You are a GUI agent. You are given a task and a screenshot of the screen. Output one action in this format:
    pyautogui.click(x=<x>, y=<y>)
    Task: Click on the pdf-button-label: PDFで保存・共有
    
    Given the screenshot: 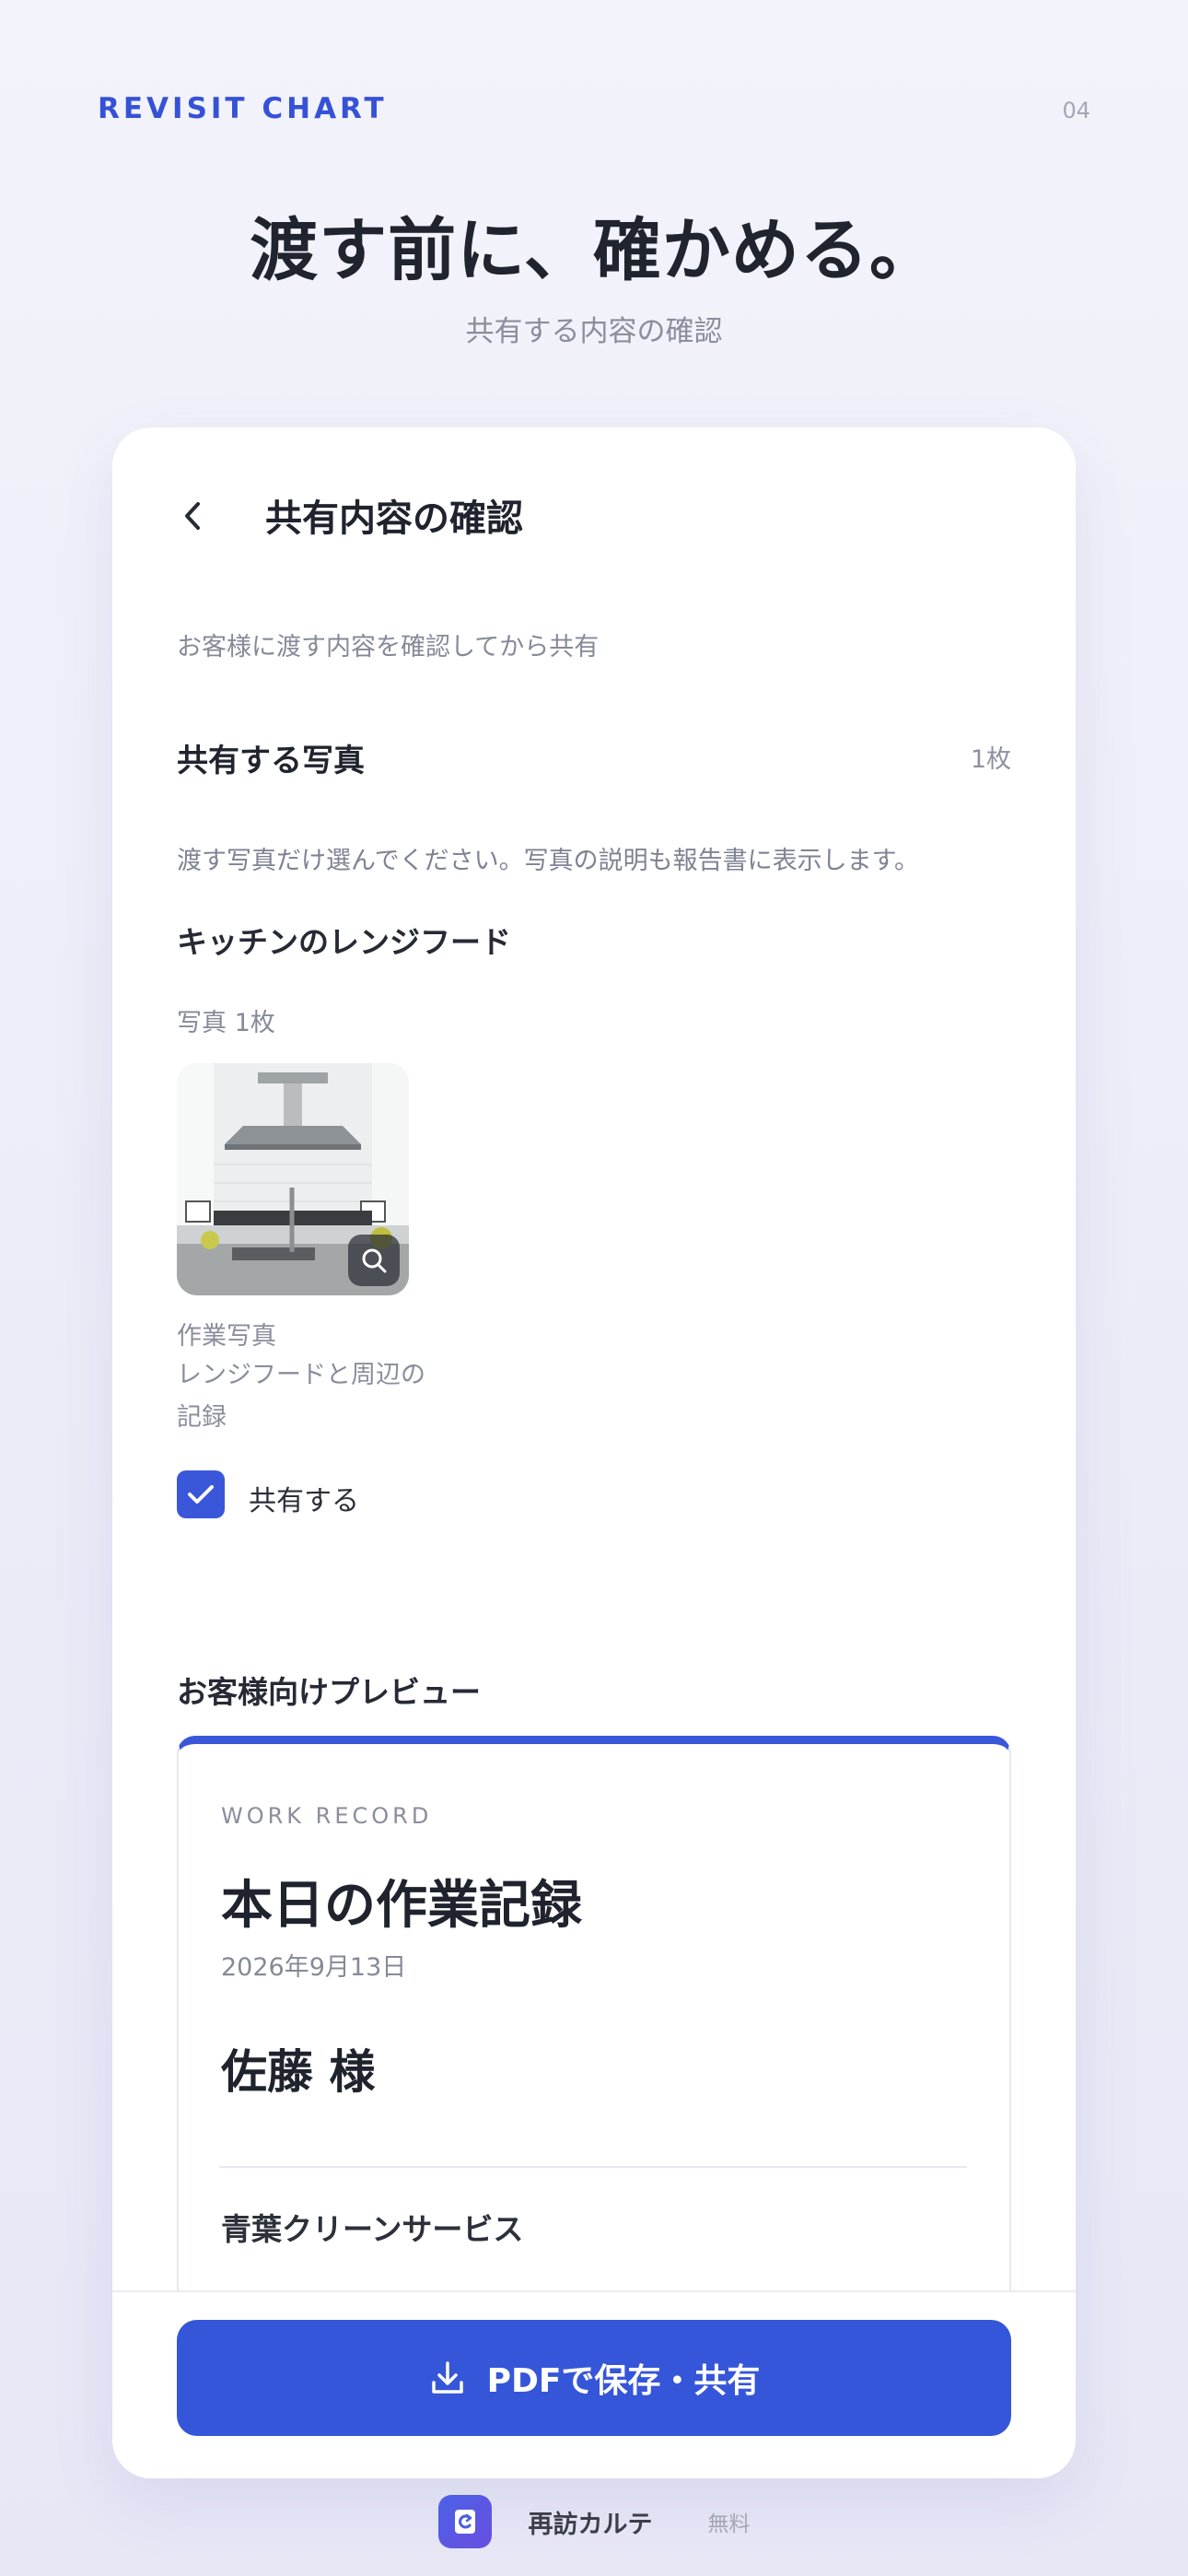 What is the action you would take?
    pyautogui.click(x=623, y=2381)
    